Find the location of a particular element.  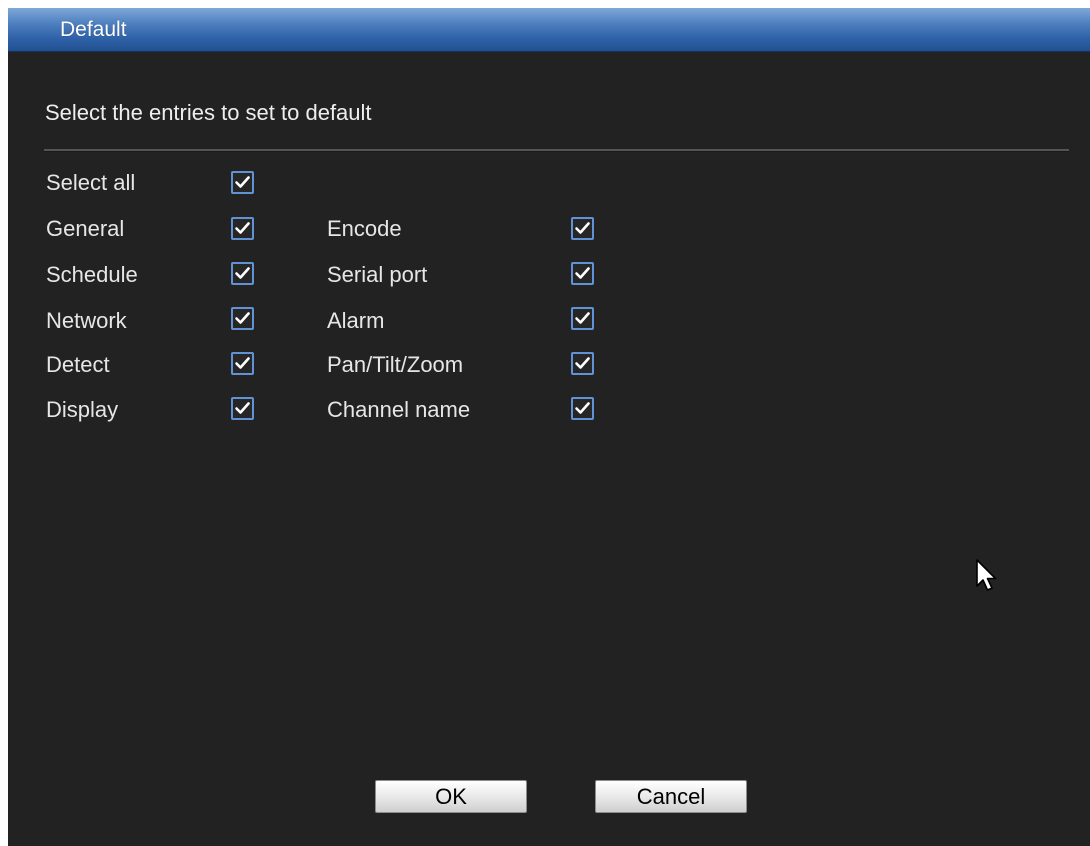

general-label: General is located at coordinates (85, 228).